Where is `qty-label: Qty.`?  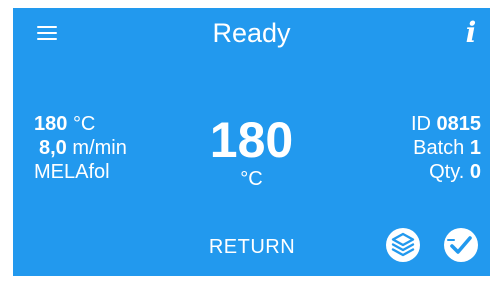
qty-label: Qty. is located at coordinates (447, 172).